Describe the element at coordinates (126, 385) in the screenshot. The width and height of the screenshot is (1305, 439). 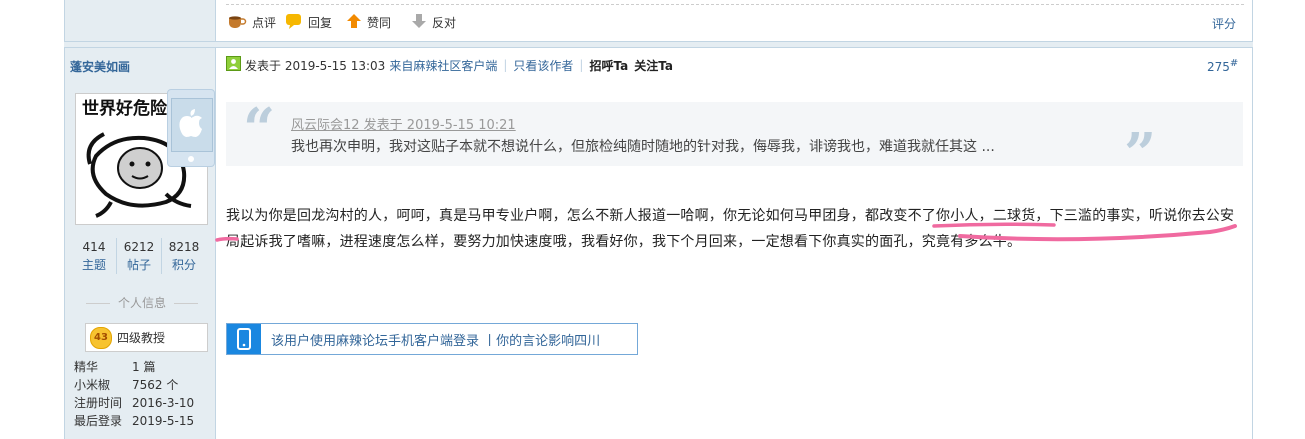
I see `info-row-pepper: 小米椒 7562 个` at that location.